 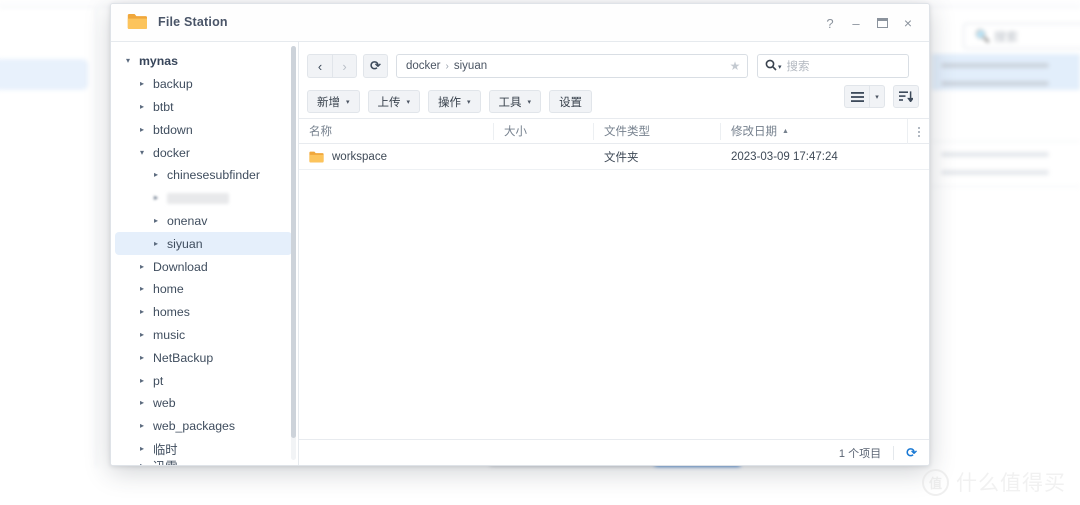 What do you see at coordinates (203, 357) in the screenshot?
I see `tree-item-NetBackup: ▸ NetBackup` at bounding box center [203, 357].